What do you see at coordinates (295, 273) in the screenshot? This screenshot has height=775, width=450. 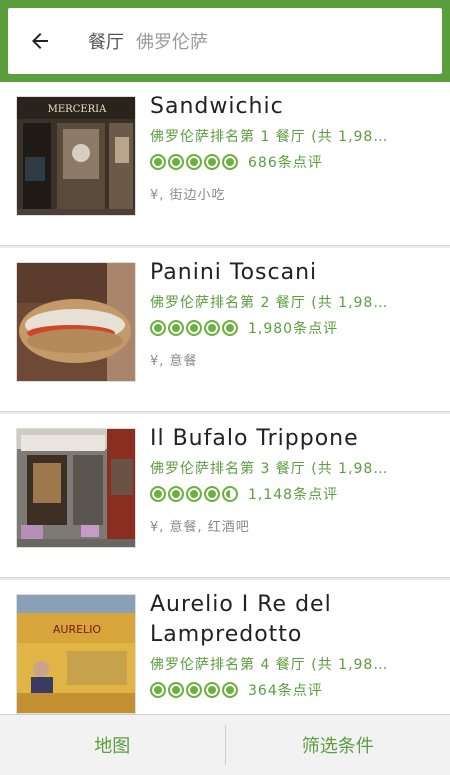 I see `restaurant-name: Panini Toscani` at bounding box center [295, 273].